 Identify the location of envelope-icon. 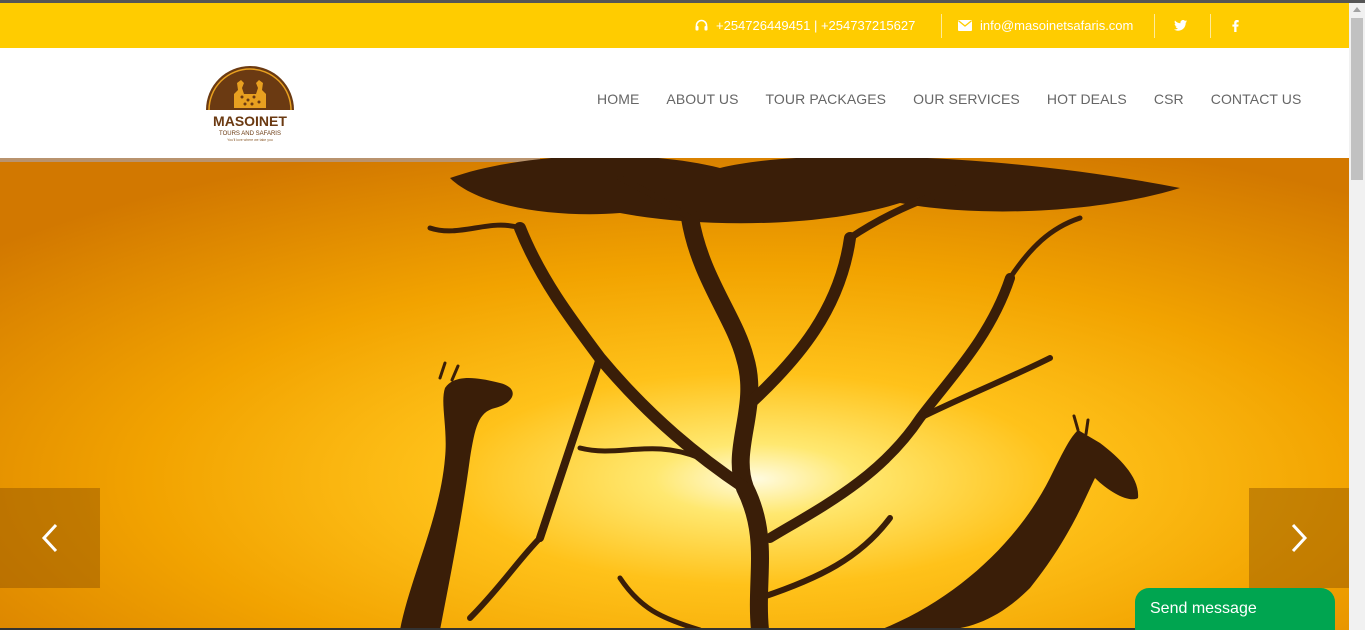
(965, 25).